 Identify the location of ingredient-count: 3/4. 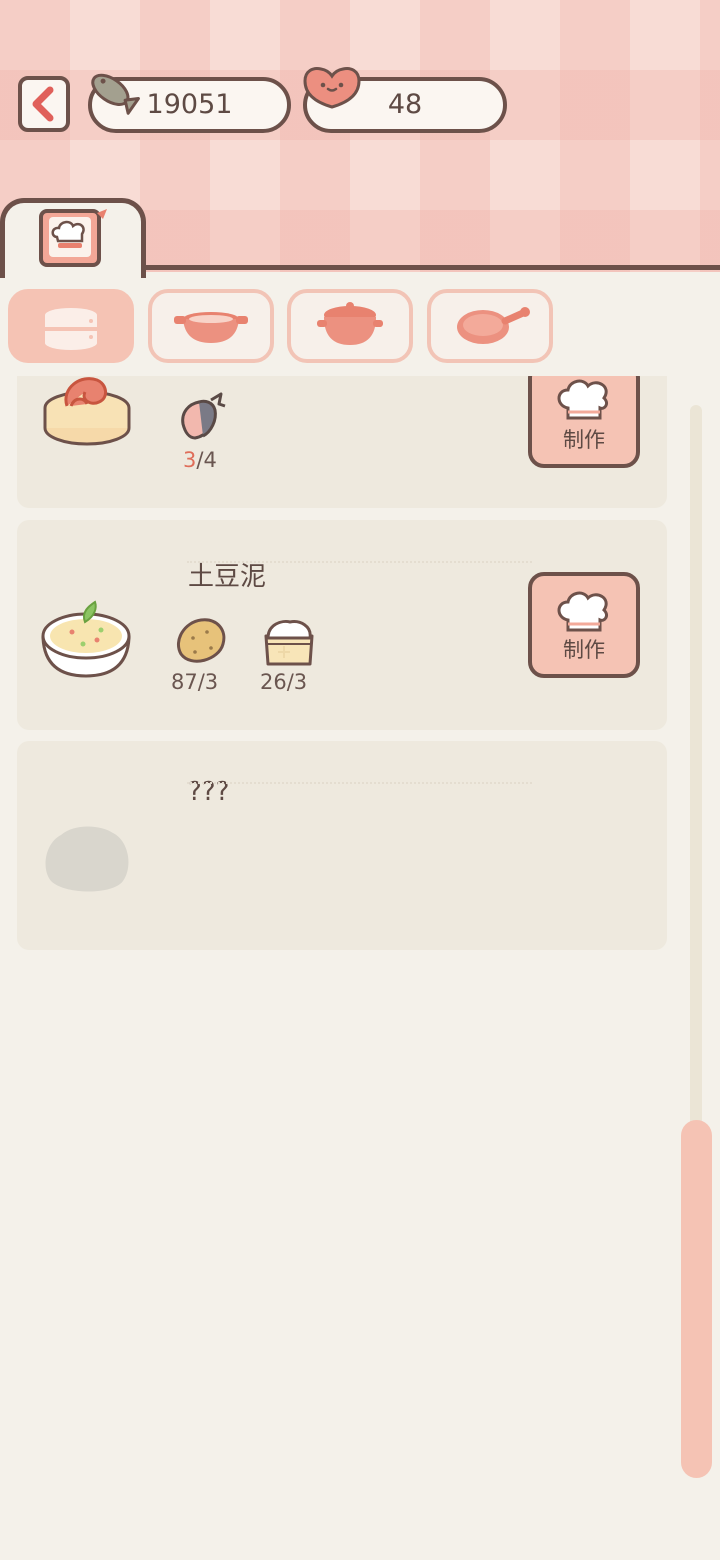
(200, 460).